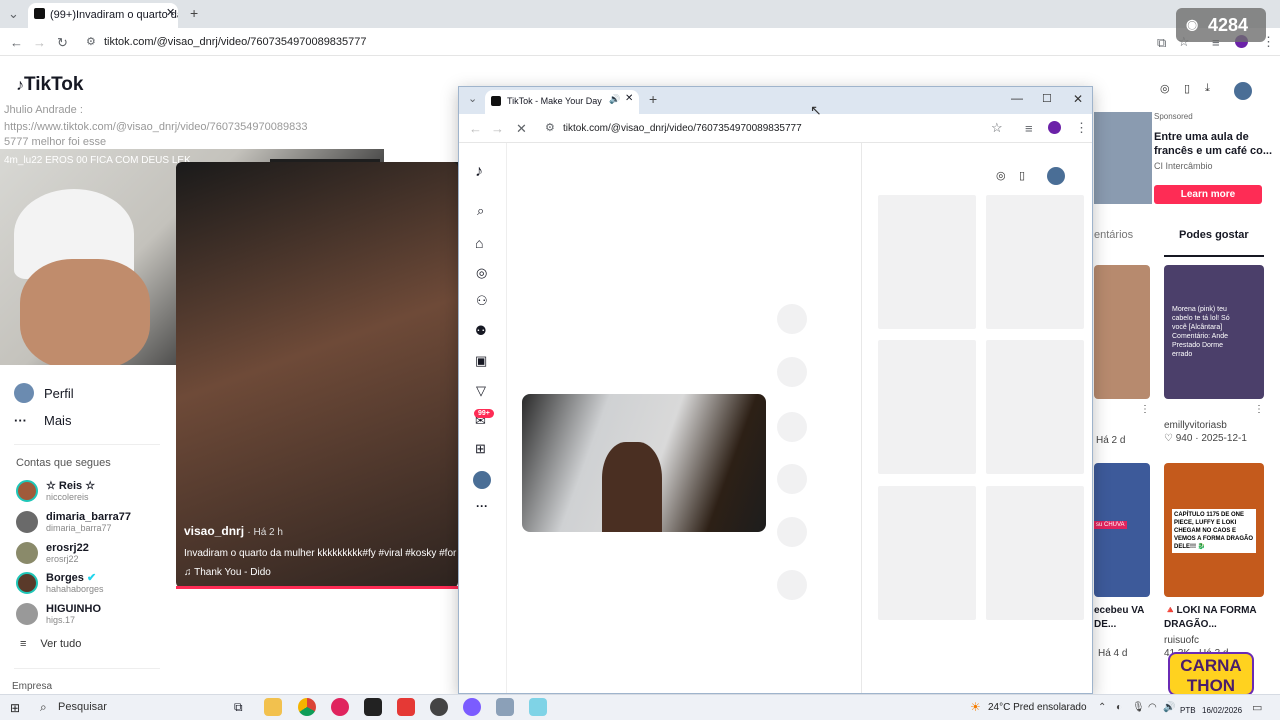 Image resolution: width=1280 pixels, height=720 pixels. What do you see at coordinates (479, 243) in the screenshot?
I see `home-icon: ⌂` at bounding box center [479, 243].